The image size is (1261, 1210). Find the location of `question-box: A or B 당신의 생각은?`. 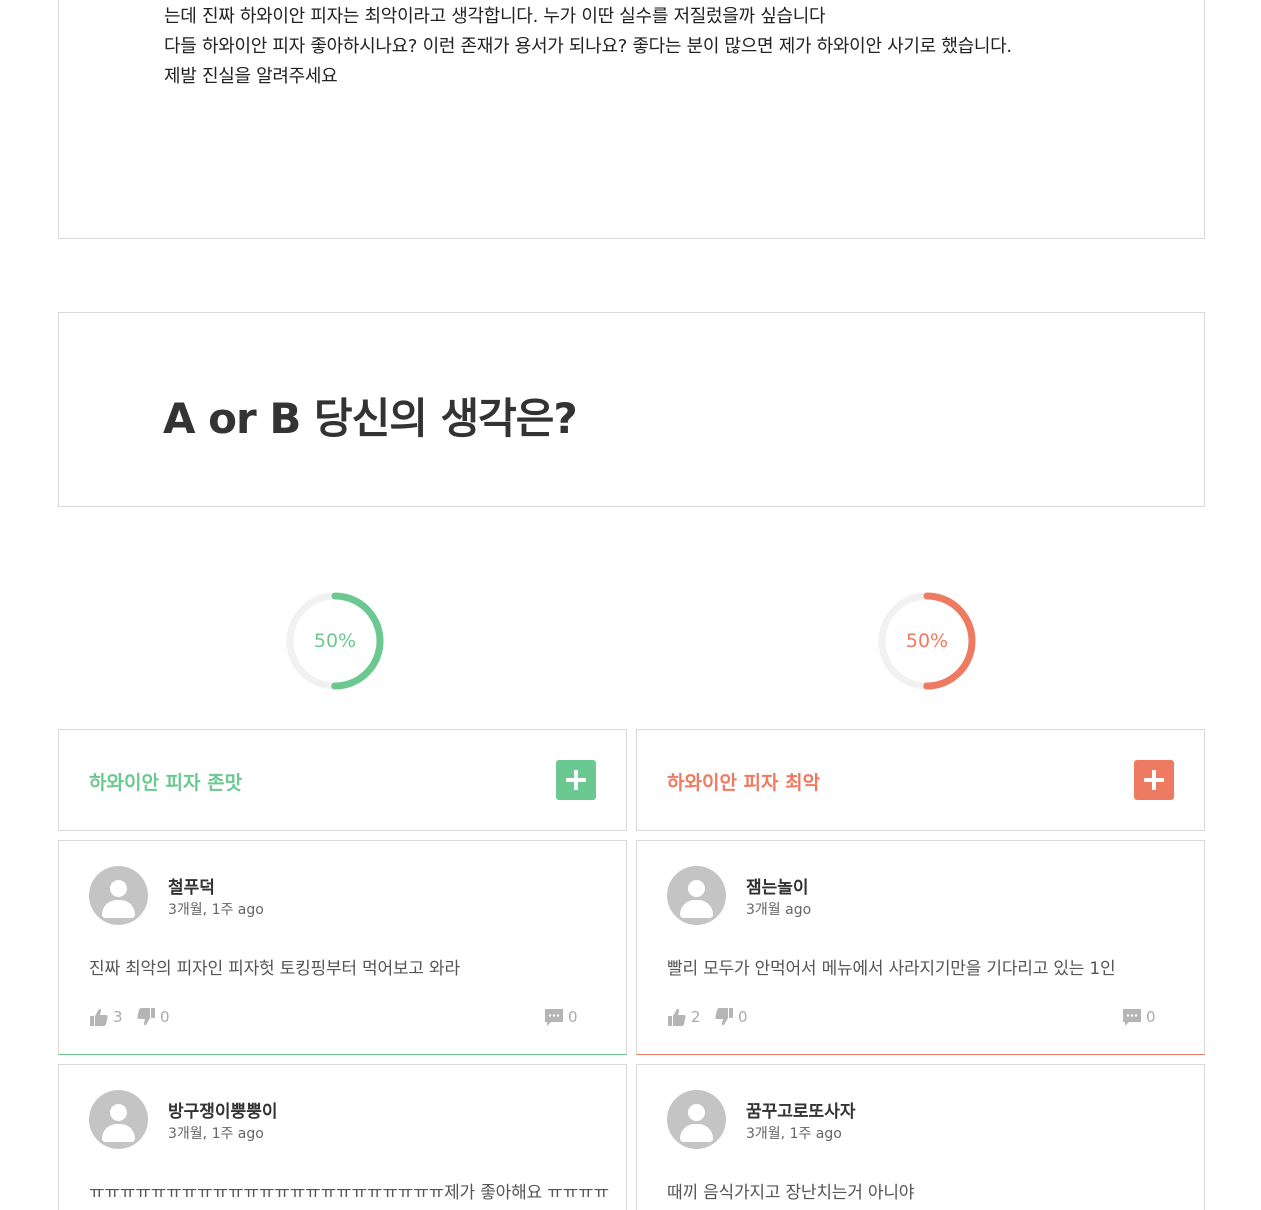

question-box: A or B 당신의 생각은? is located at coordinates (631, 409).